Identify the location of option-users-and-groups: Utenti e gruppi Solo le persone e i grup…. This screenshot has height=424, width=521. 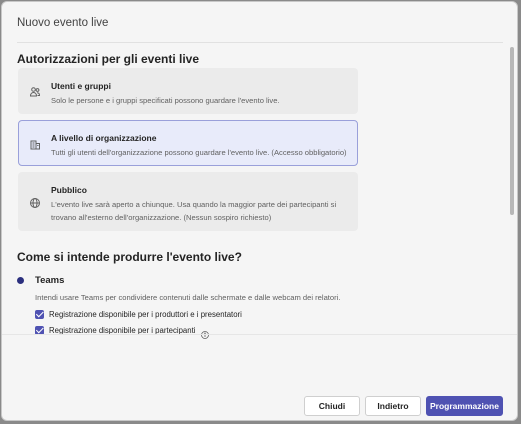
(188, 91).